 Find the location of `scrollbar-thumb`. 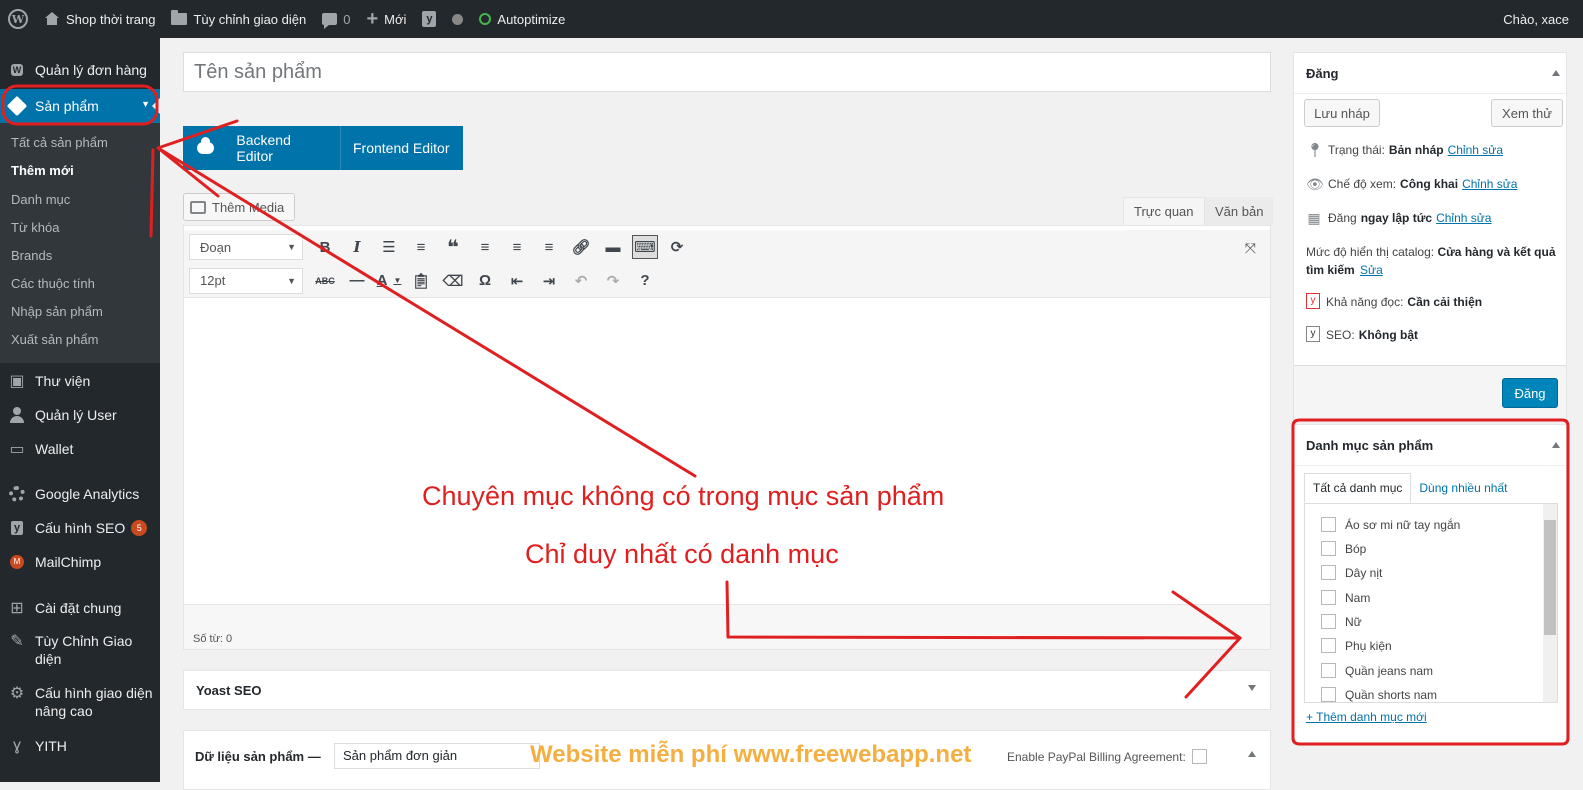

scrollbar-thumb is located at coordinates (1550, 577).